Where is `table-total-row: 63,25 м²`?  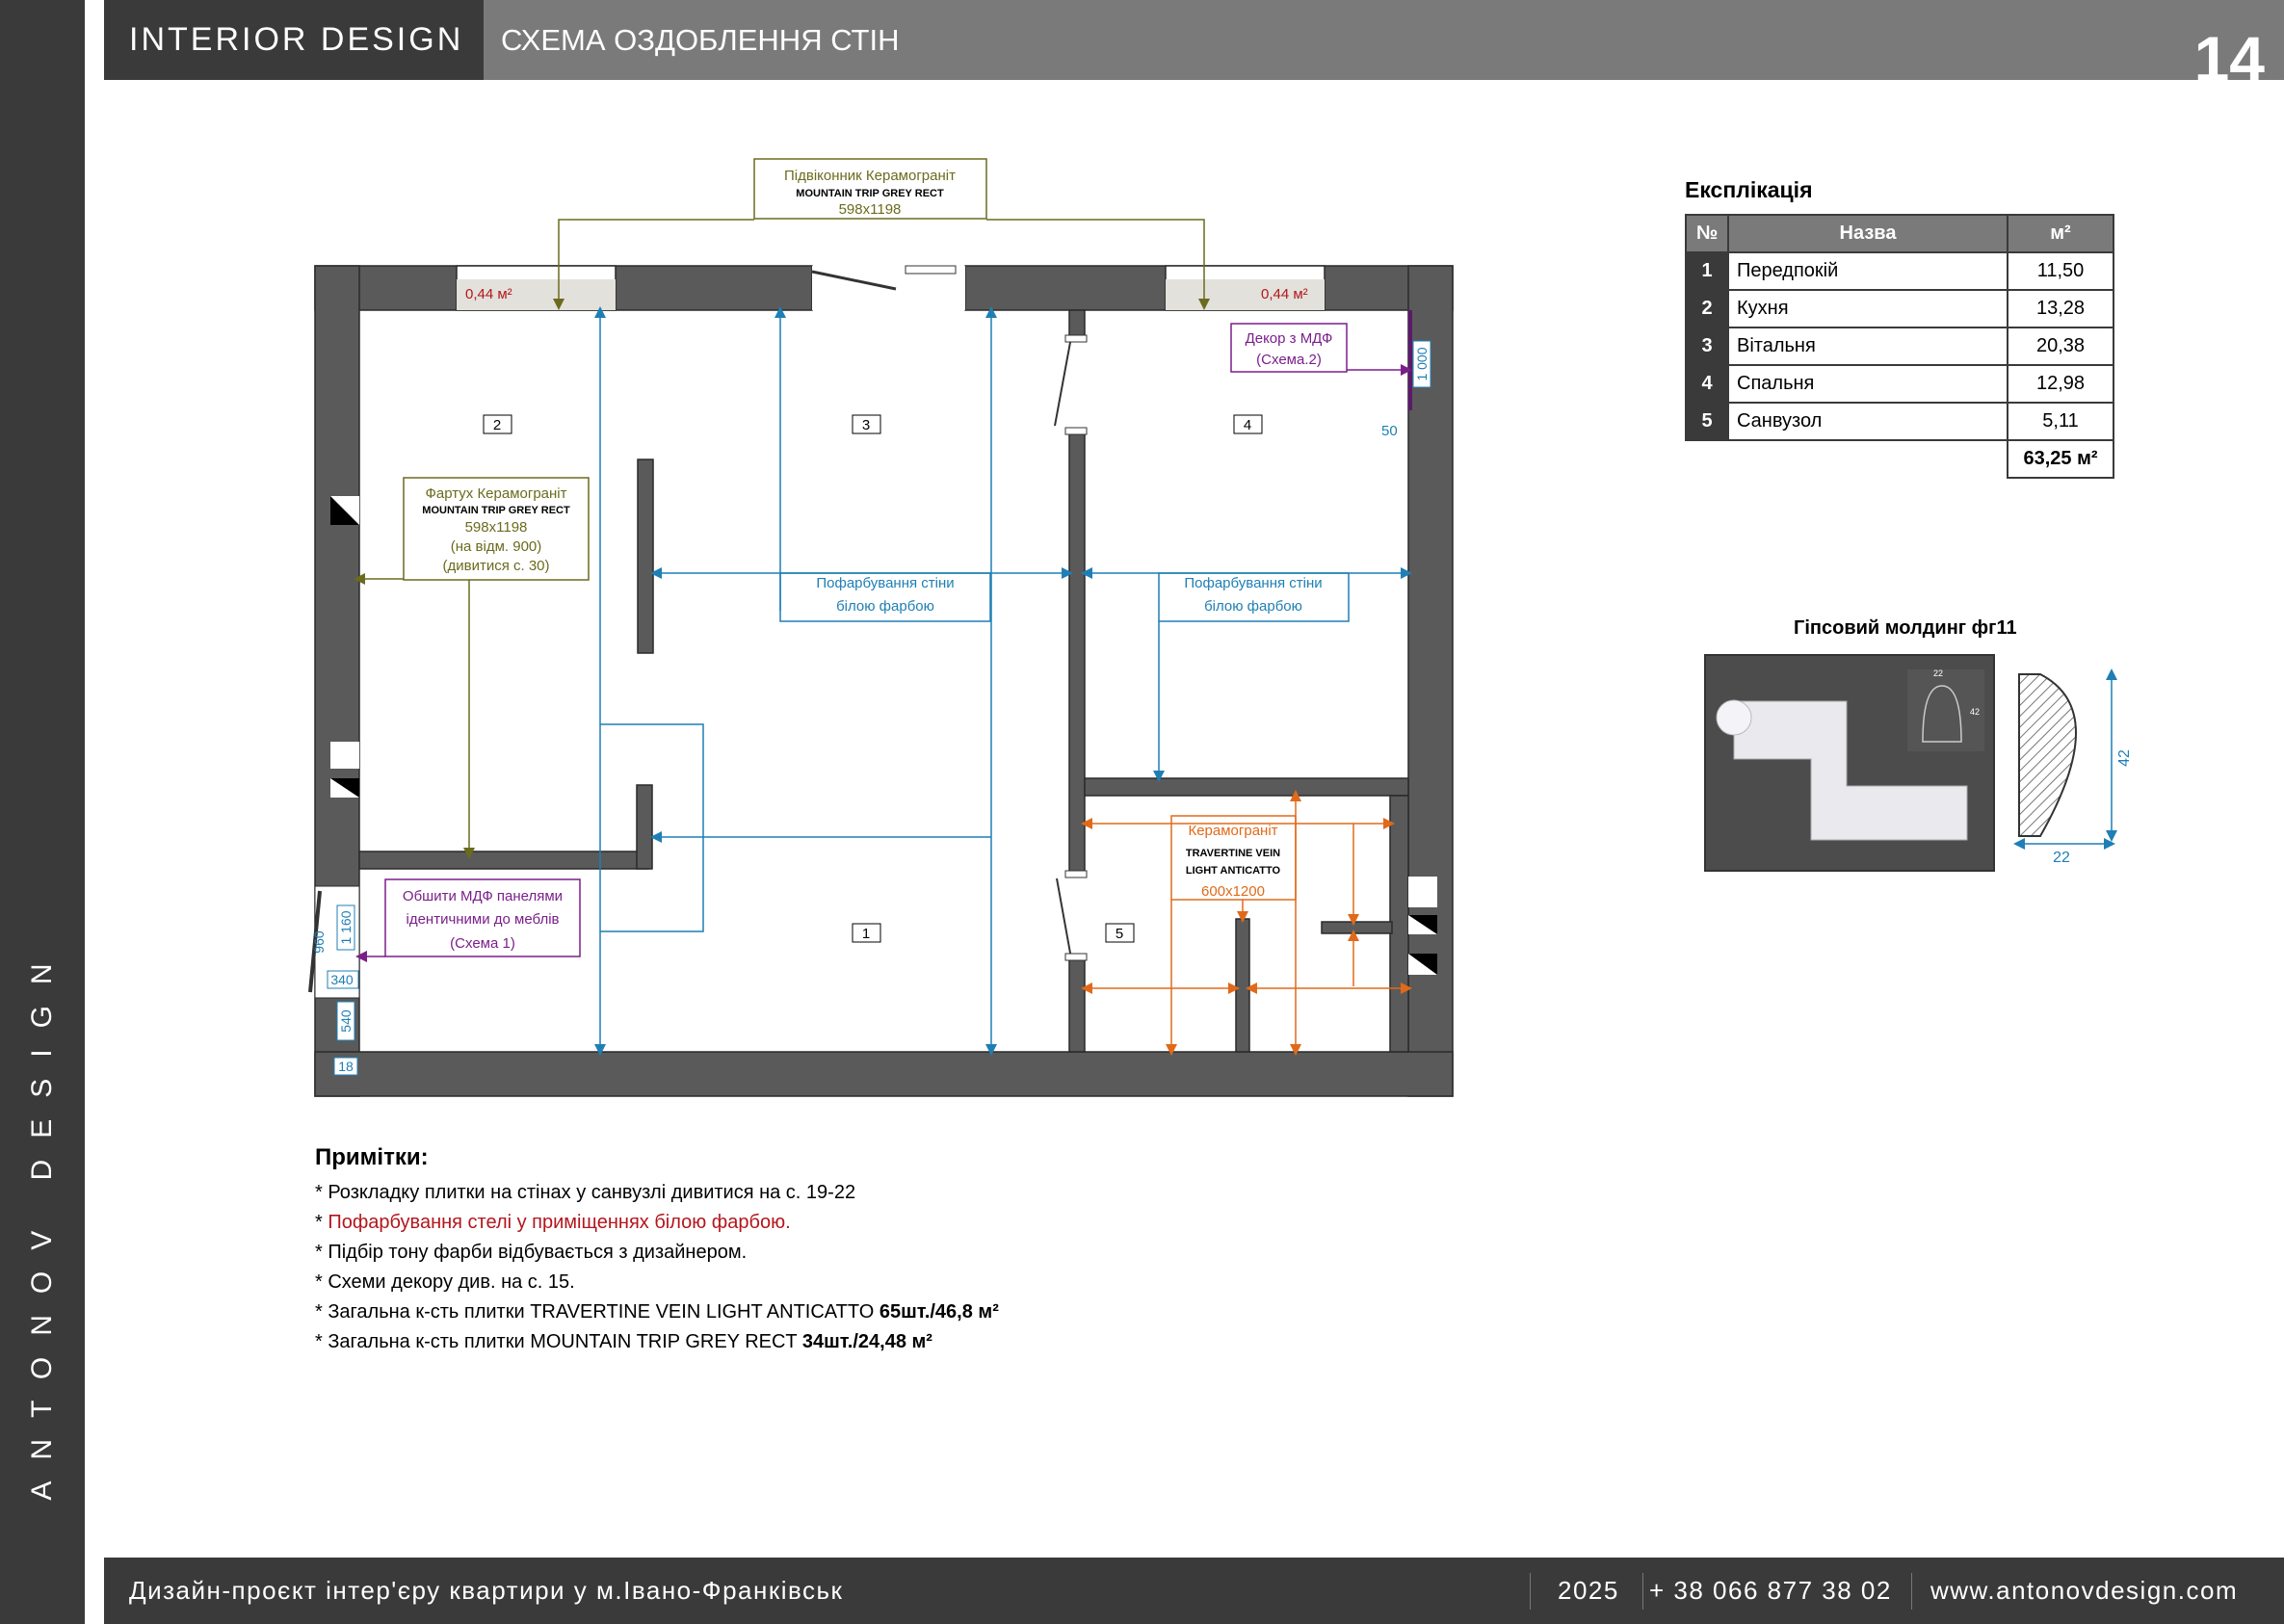 table-total-row: 63,25 м² is located at coordinates (1900, 459).